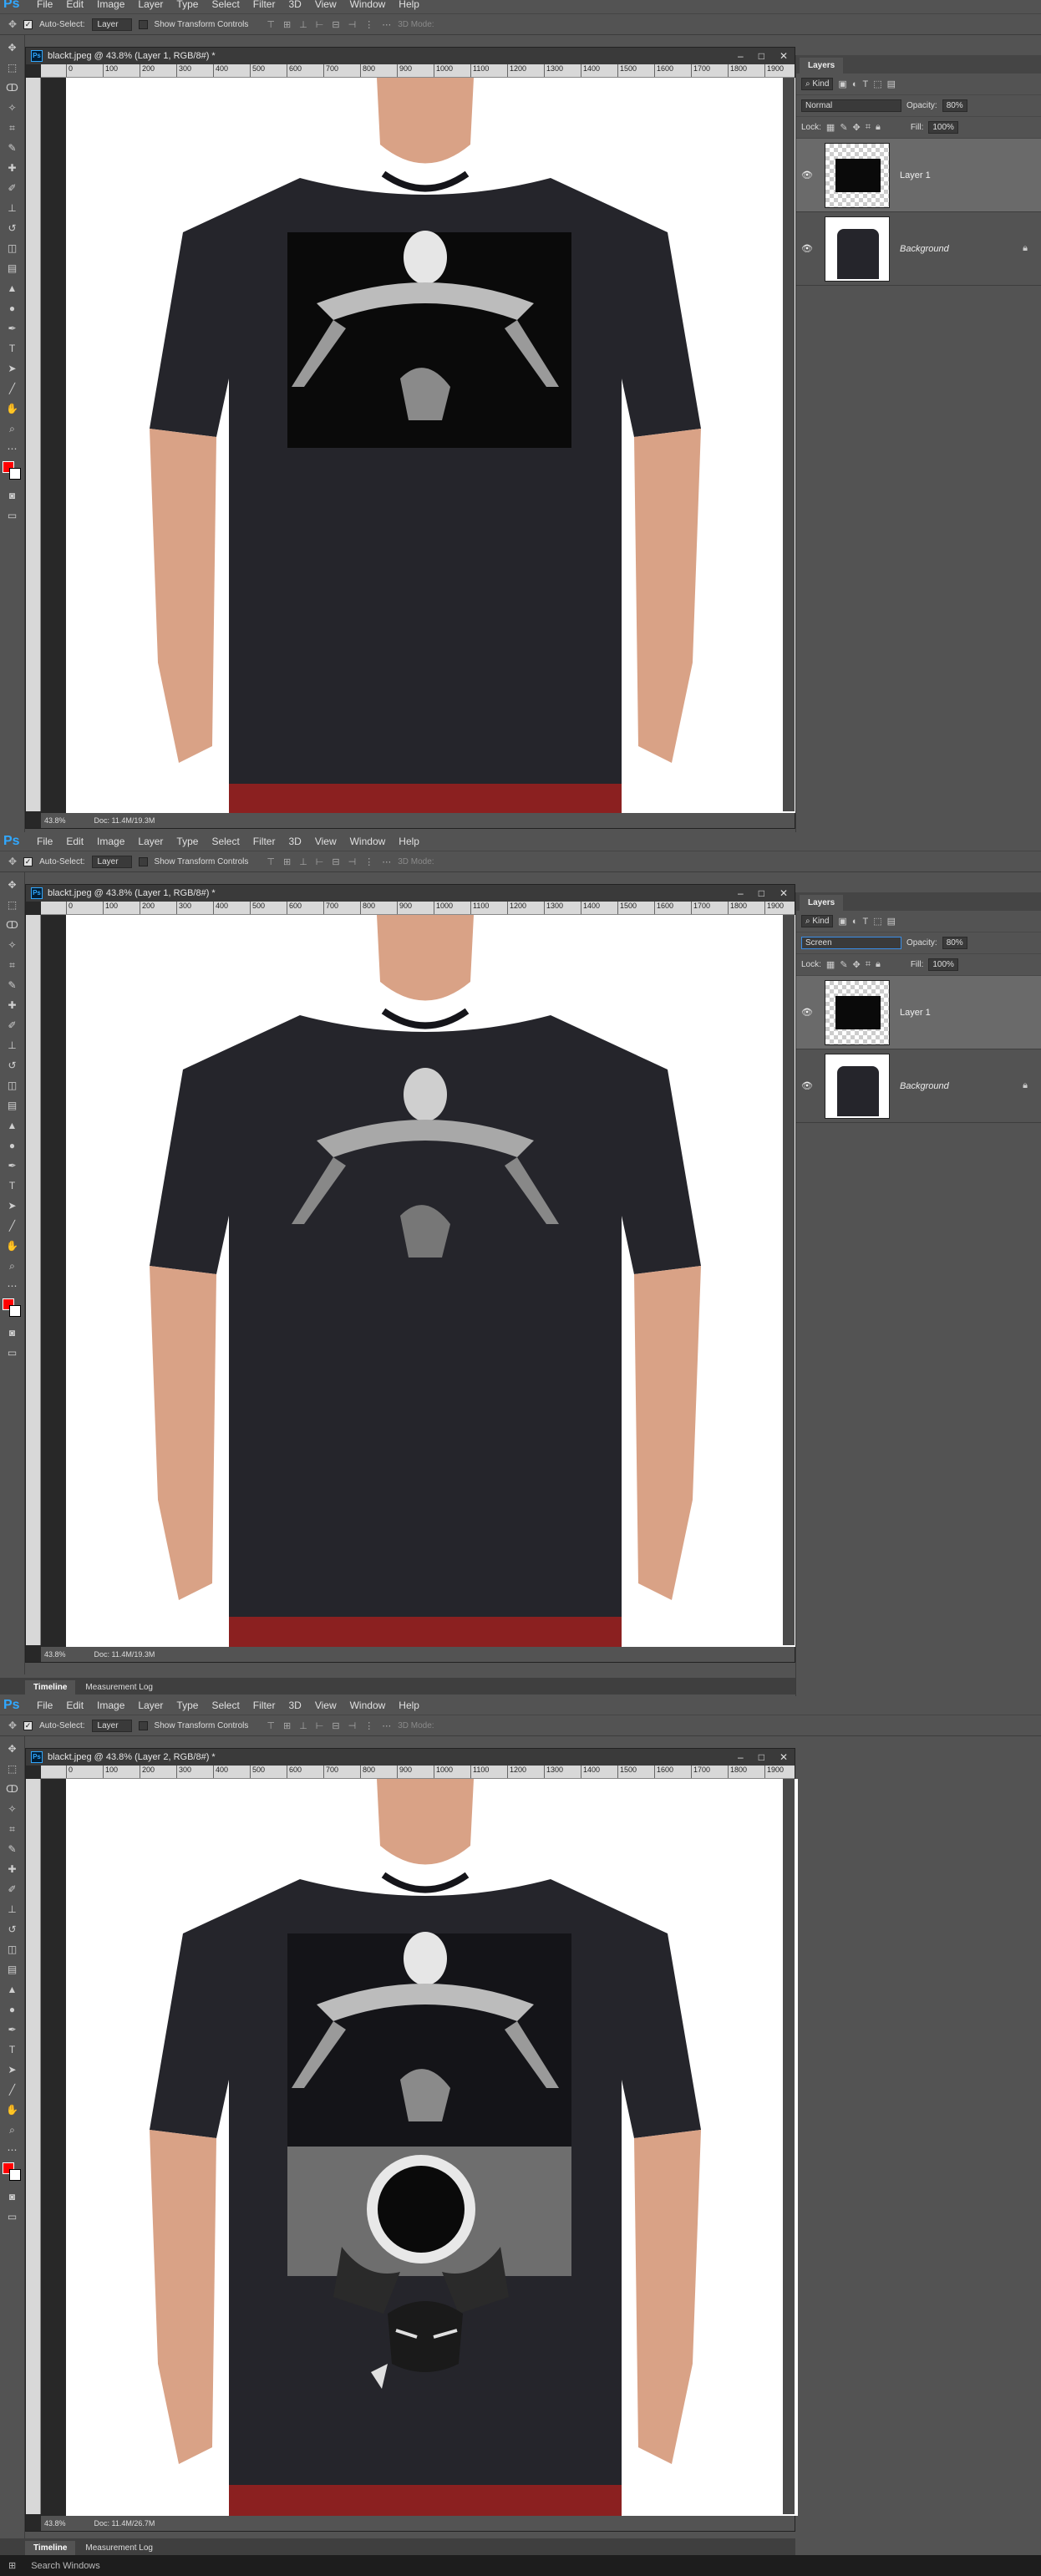 The image size is (1041, 2576). Describe the element at coordinates (12, 24) in the screenshot. I see `move-tool-icon: ✥` at that location.